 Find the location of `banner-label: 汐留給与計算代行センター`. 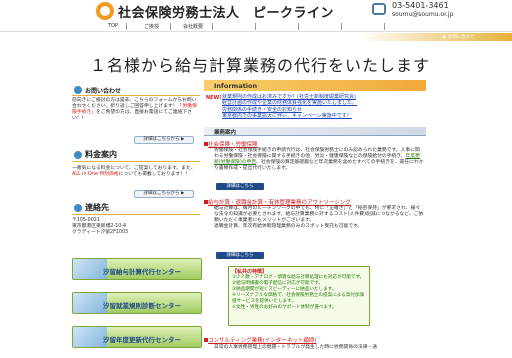

banner-label: 汐留給与計算代行センター is located at coordinates (142, 272).